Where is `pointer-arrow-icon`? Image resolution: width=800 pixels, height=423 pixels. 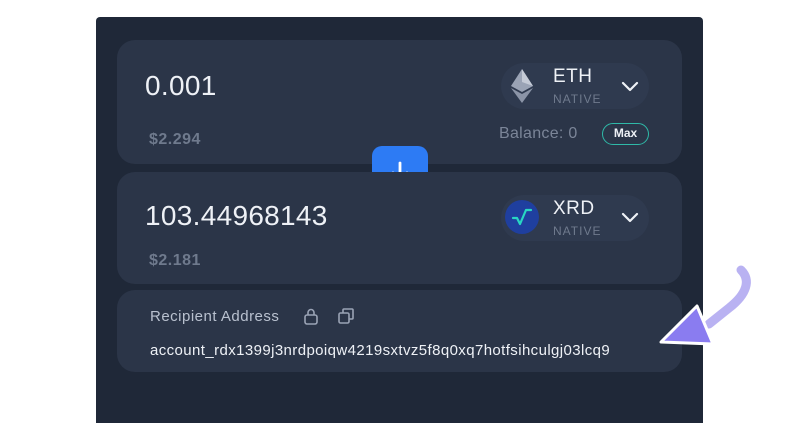 pointer-arrow-icon is located at coordinates (706, 304).